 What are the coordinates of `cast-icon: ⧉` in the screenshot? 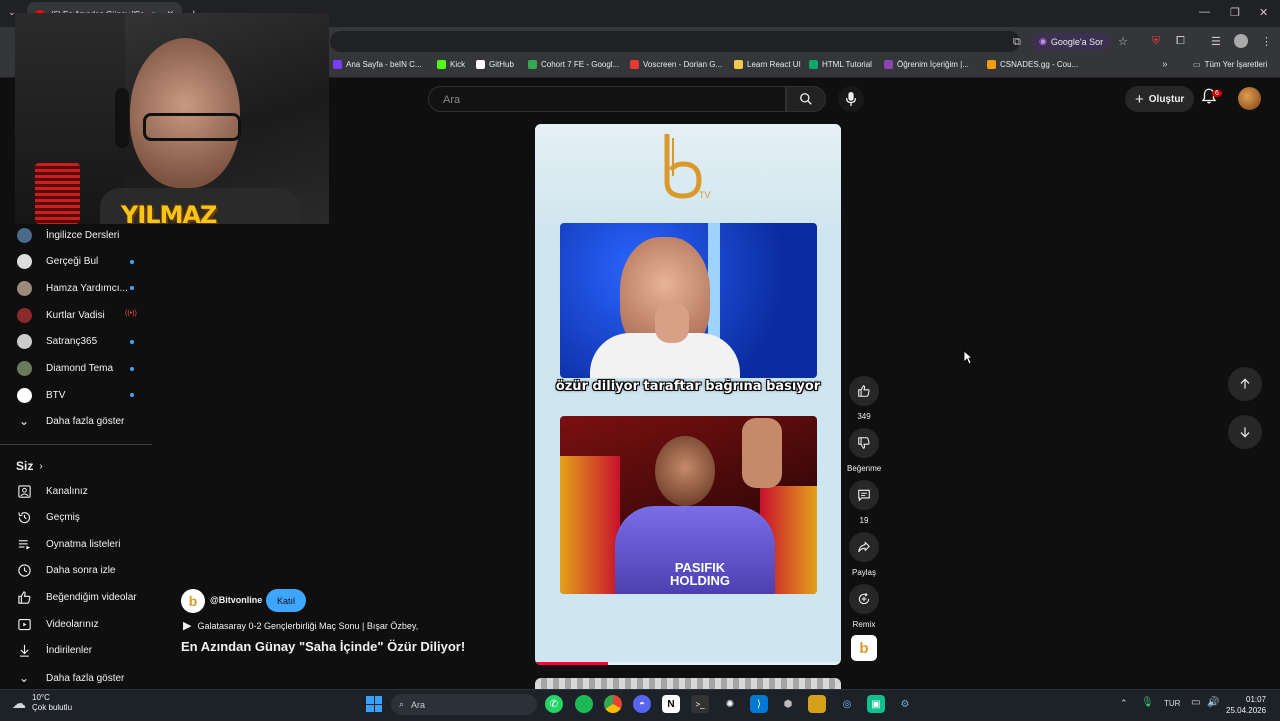 It's located at (1017, 42).